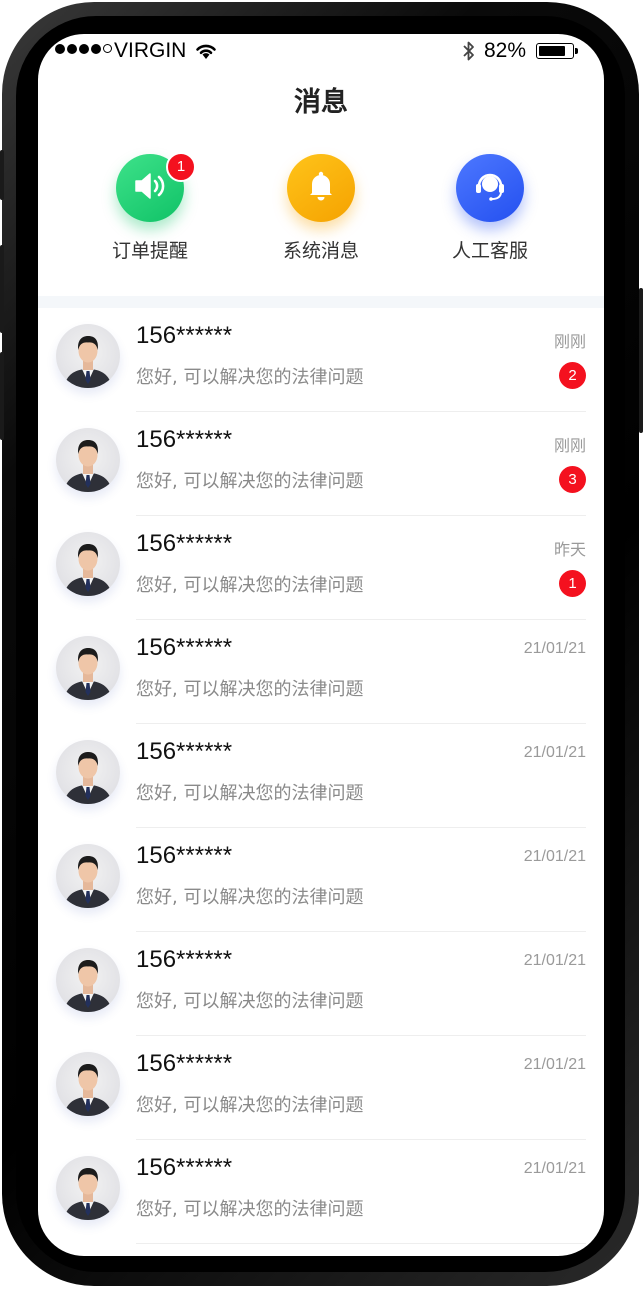 This screenshot has width=643, height=1290. I want to click on volume-down-button, so click(2, 396).